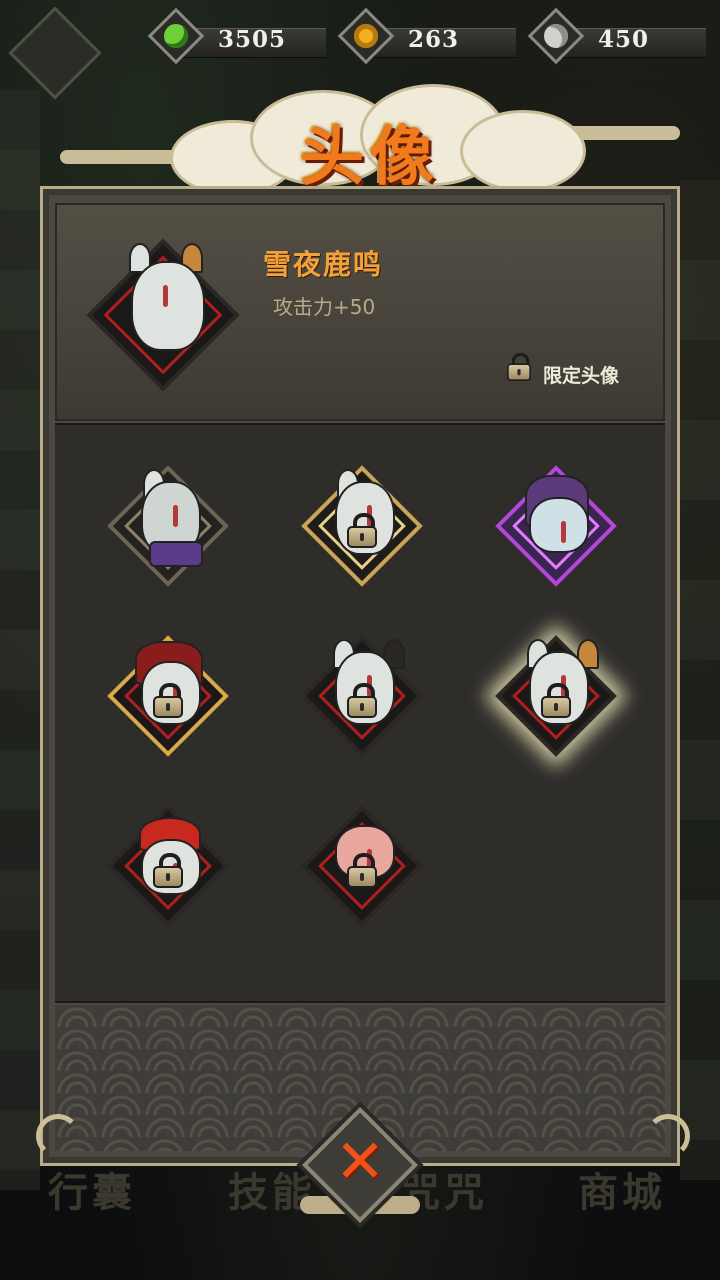 The height and width of the screenshot is (1280, 720). I want to click on avatar-option-wolf-purple-scarf, so click(168, 526).